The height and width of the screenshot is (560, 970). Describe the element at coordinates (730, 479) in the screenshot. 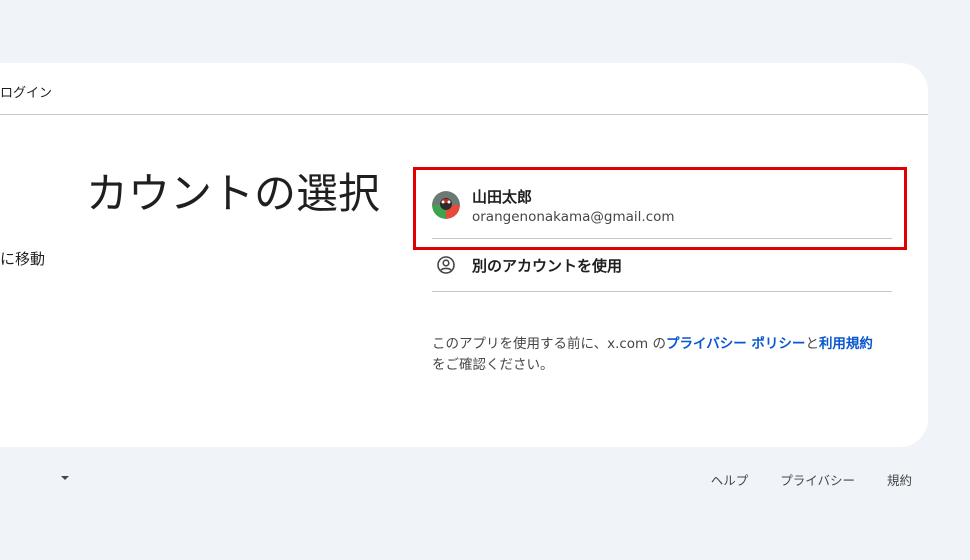

I see `footer-help-link: ヘルプ` at that location.